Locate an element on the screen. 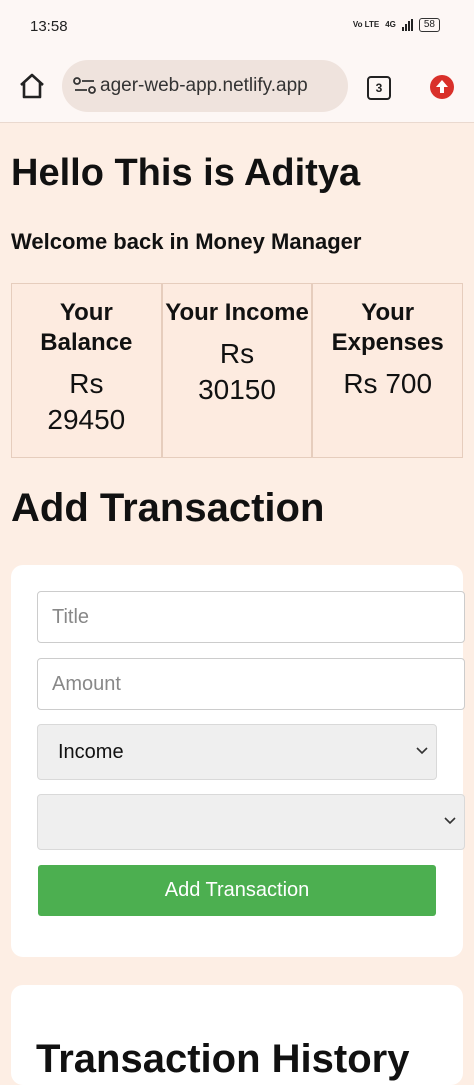 The image size is (474, 1085). add-transaction-heading: Add Transaction is located at coordinates (168, 508).